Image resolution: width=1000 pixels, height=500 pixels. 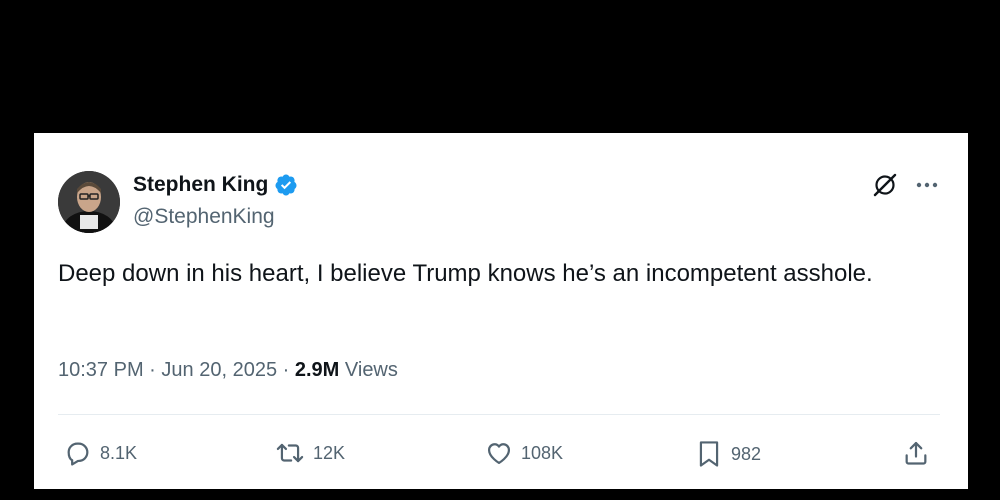 What do you see at coordinates (329, 452) in the screenshot?
I see `retweet-count: 12K` at bounding box center [329, 452].